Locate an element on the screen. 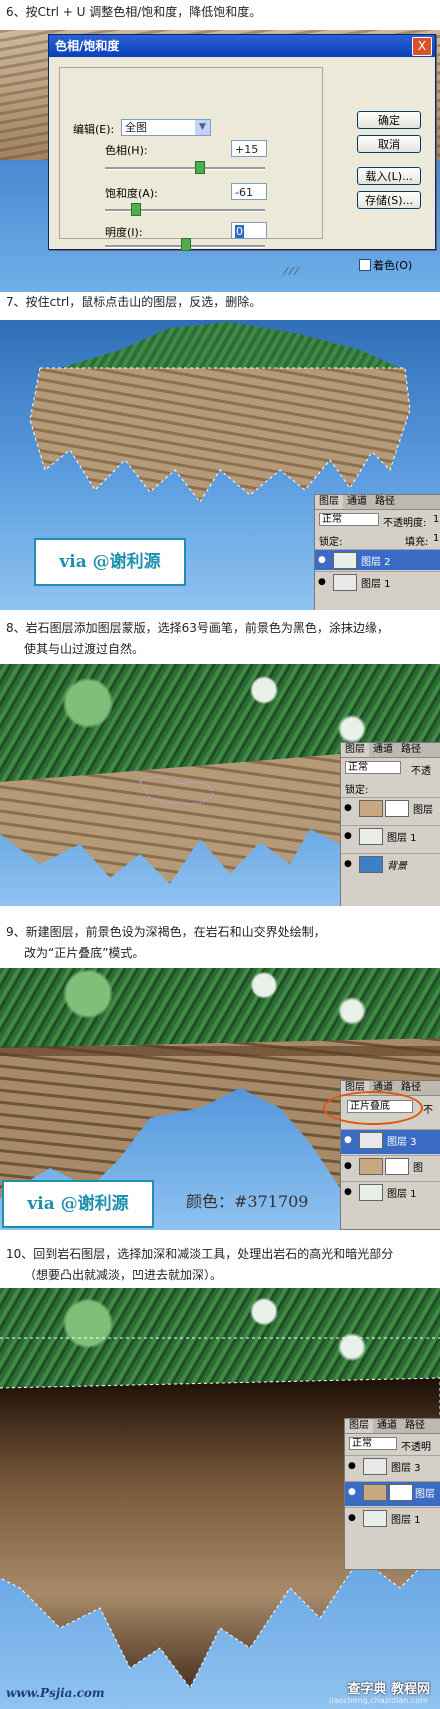 This screenshot has width=440, height=1709. saturation-slider-thumb is located at coordinates (136, 209).